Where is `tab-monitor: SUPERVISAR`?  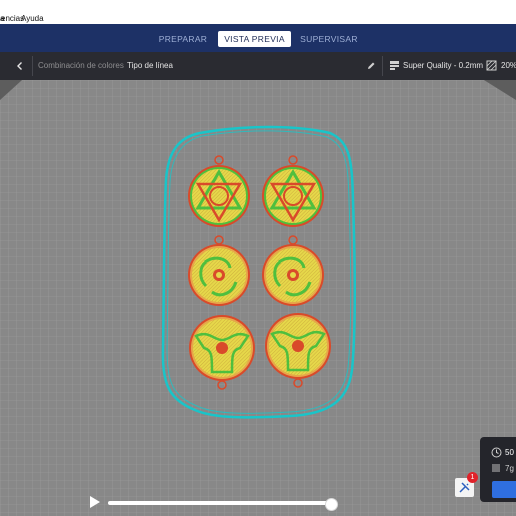
tab-monitor: SUPERVISAR is located at coordinates (329, 39).